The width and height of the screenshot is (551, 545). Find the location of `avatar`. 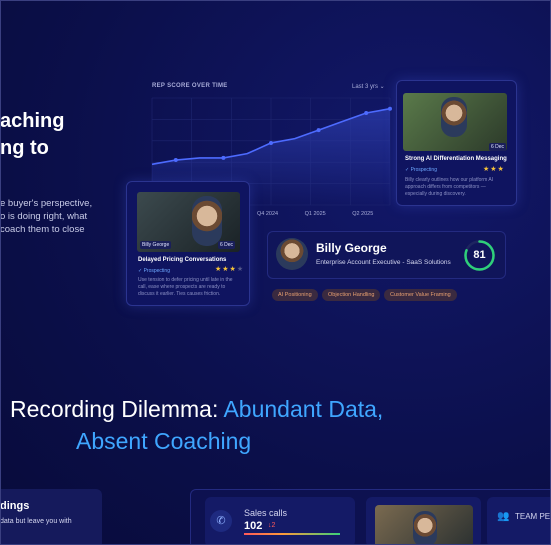

avatar is located at coordinates (292, 254).